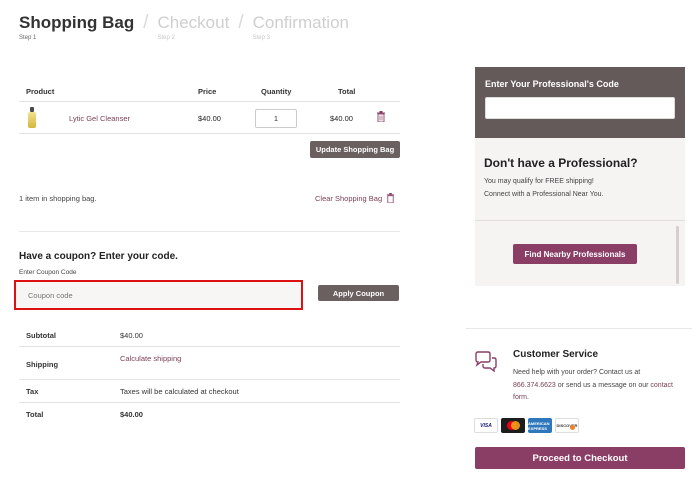 Image resolution: width=700 pixels, height=487 pixels. I want to click on header-total: Total, so click(347, 91).